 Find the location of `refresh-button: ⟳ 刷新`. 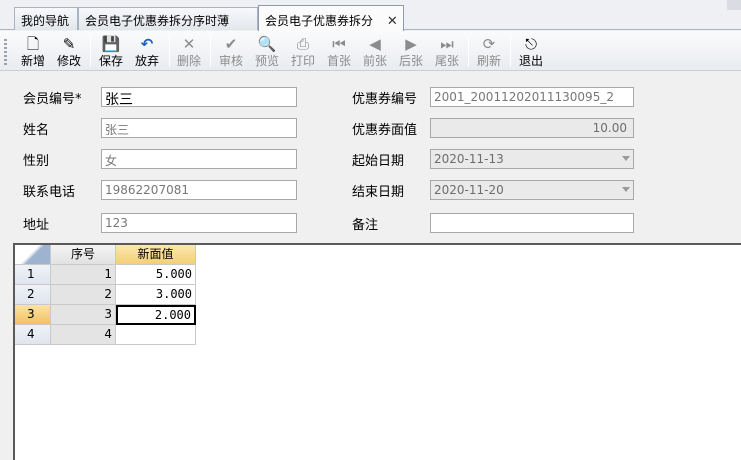

refresh-button: ⟳ 刷新 is located at coordinates (489, 51).